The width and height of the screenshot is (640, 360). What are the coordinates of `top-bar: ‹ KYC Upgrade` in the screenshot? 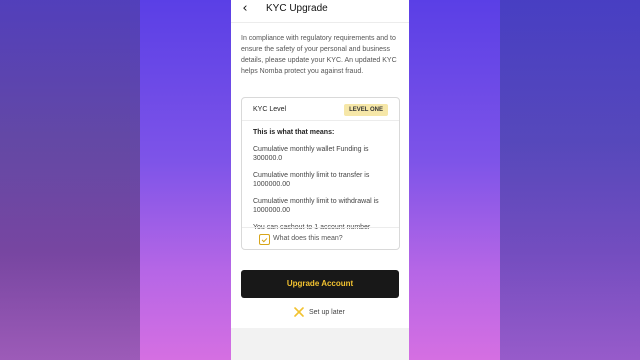 It's located at (320, 11).